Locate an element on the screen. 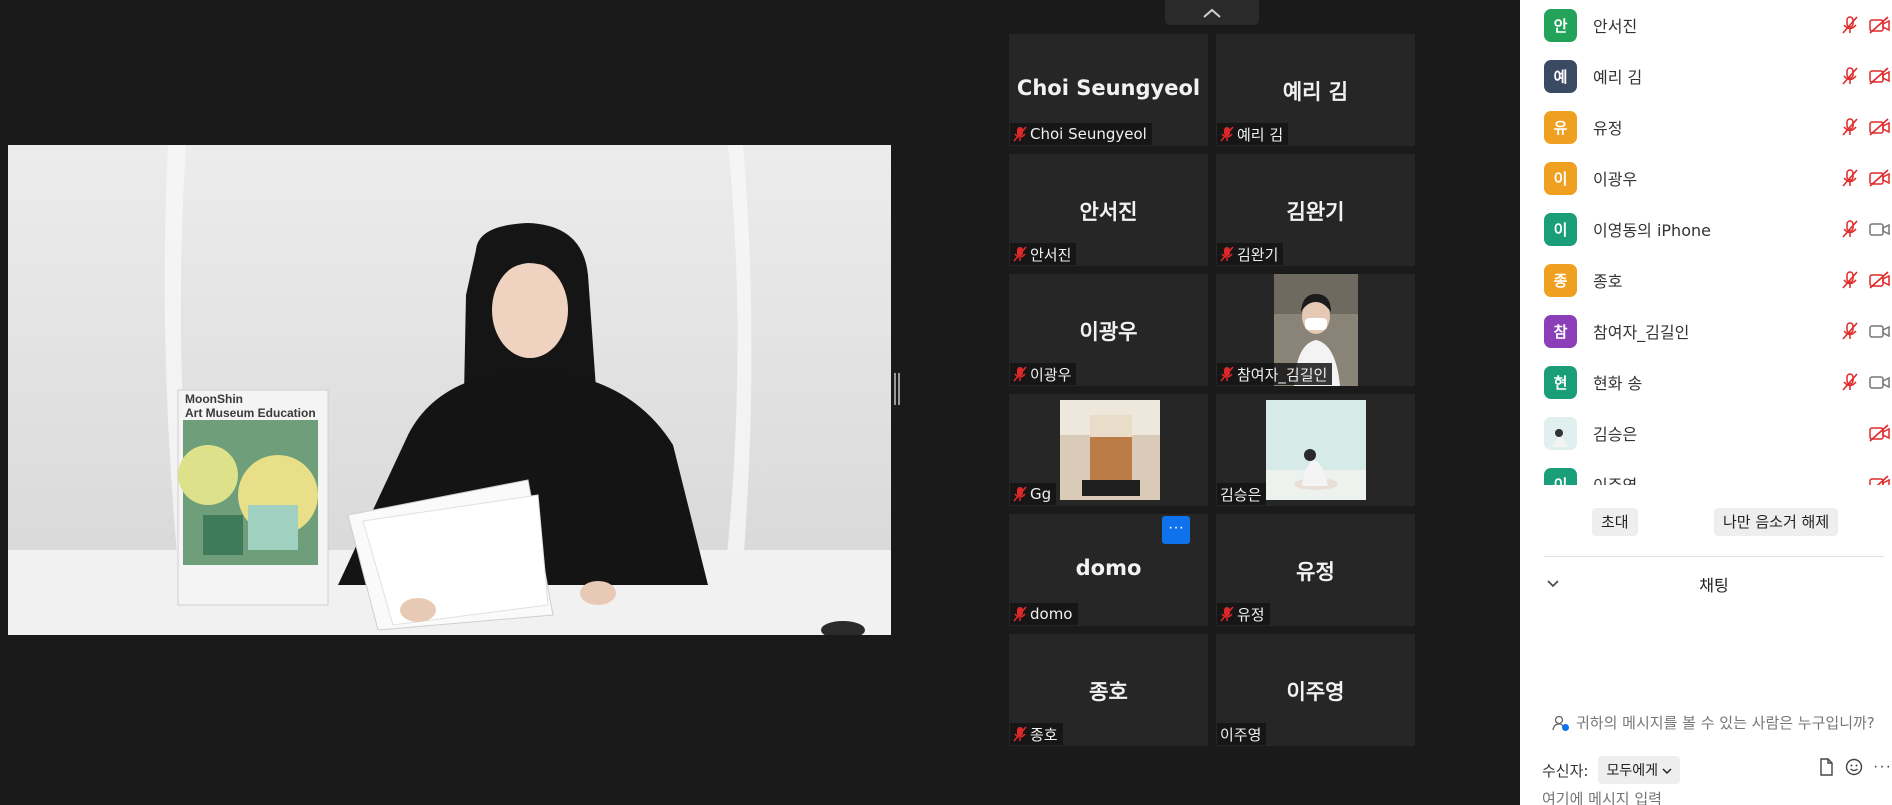 The width and height of the screenshot is (1892, 805). tile-display-name: 유정 is located at coordinates (1315, 572).